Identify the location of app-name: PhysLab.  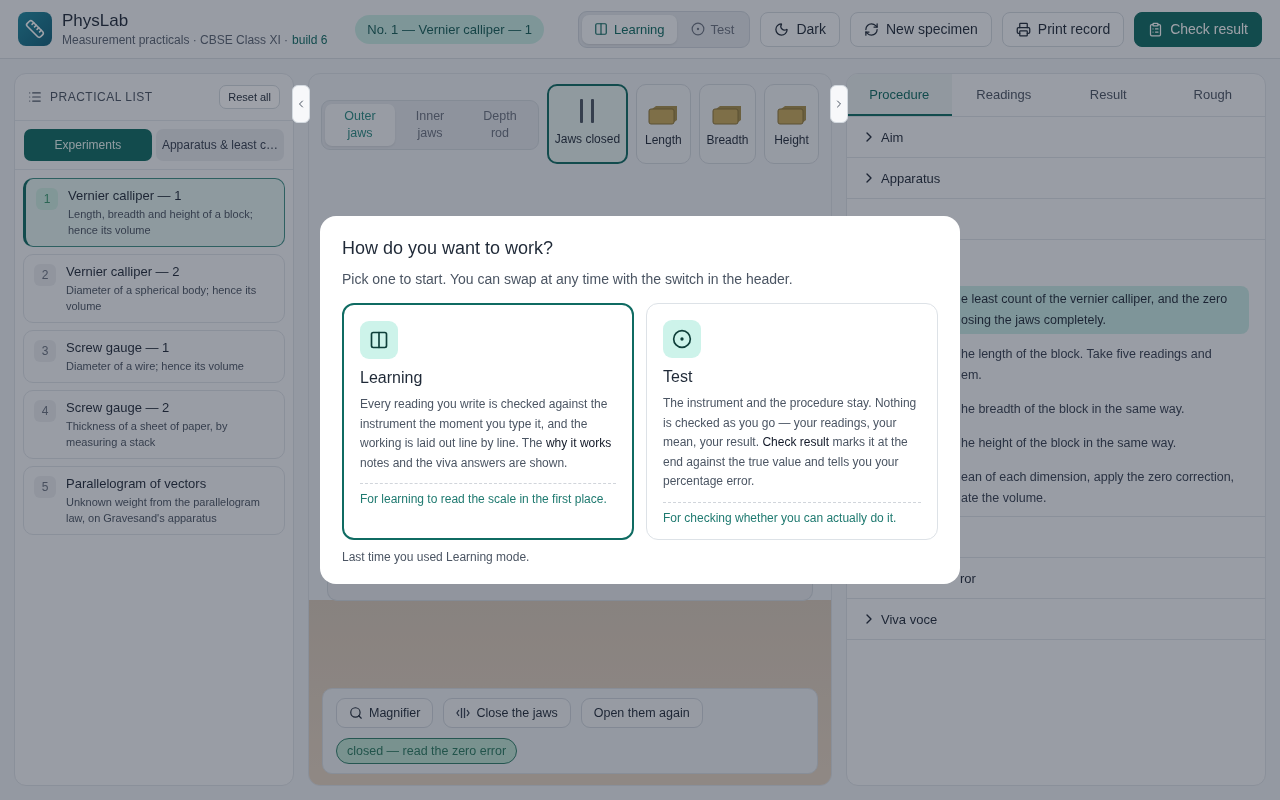
(96, 21).